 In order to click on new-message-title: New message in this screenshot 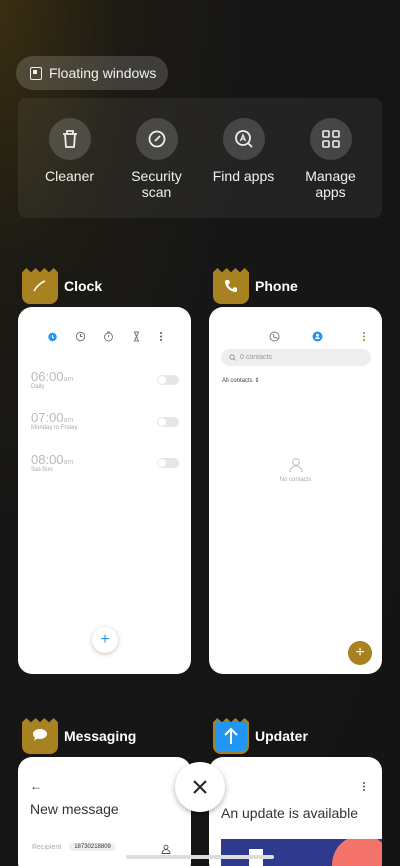, I will do `click(74, 809)`.